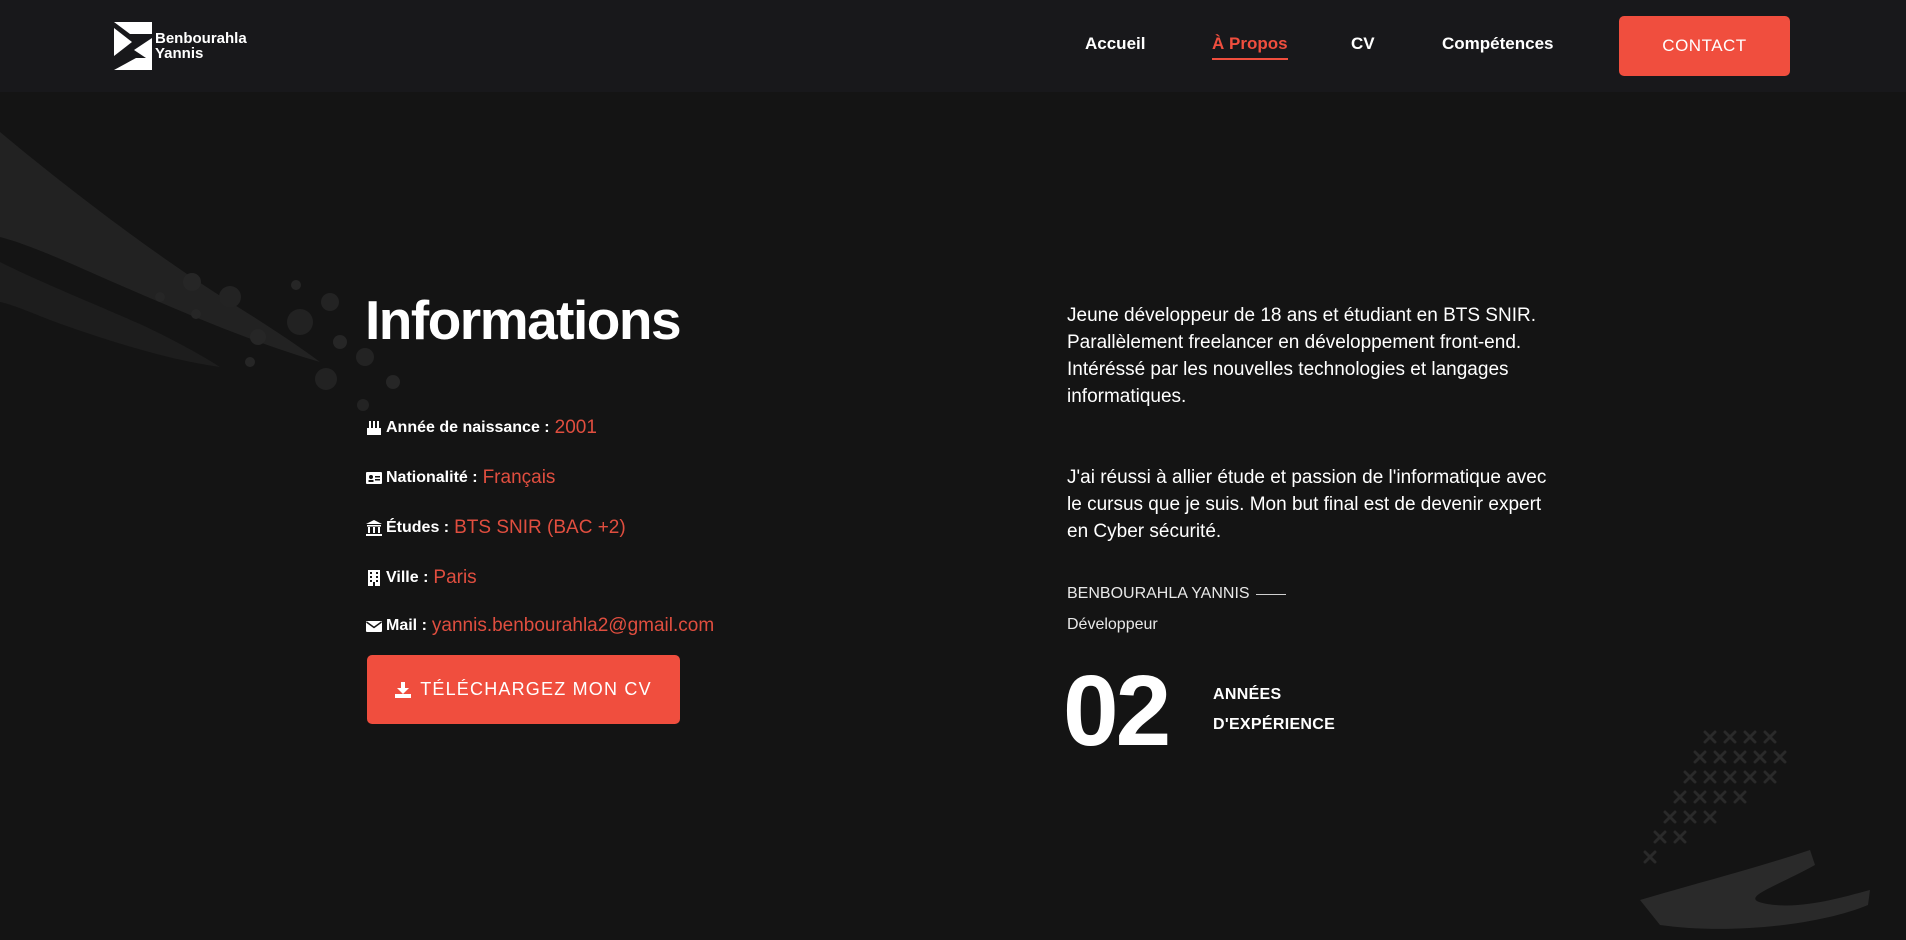 The height and width of the screenshot is (940, 1906). I want to click on crosses-decoration, so click(1755, 829).